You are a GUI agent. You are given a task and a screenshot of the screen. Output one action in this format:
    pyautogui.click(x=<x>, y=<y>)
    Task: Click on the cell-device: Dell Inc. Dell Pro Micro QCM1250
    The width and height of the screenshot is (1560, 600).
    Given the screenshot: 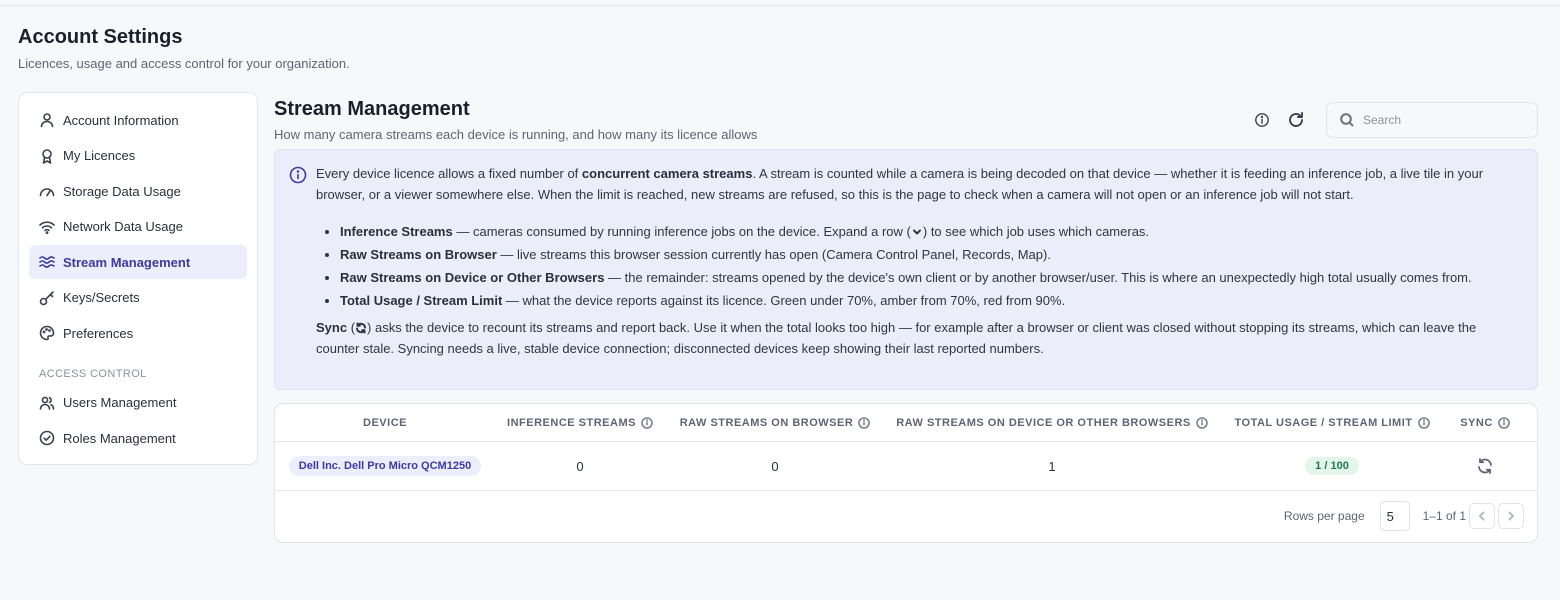 What is the action you would take?
    pyautogui.click(x=385, y=466)
    